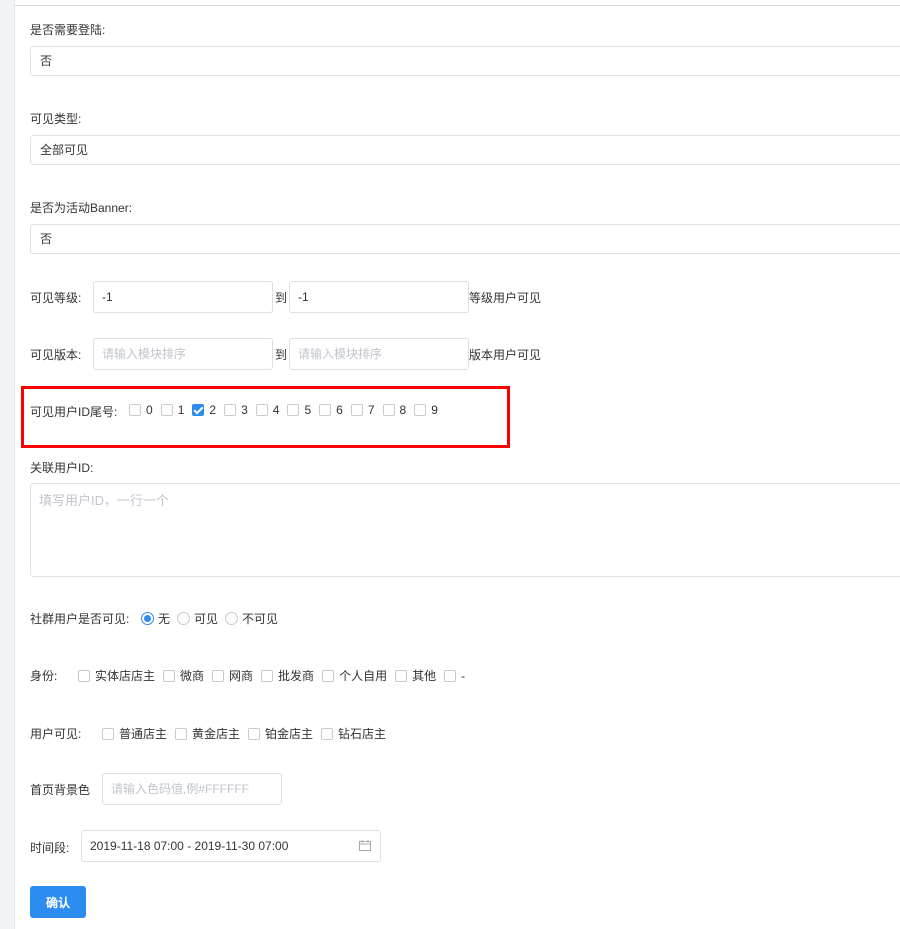 This screenshot has width=900, height=929. Describe the element at coordinates (56, 298) in the screenshot. I see `visible-level-label: 可见等级:` at that location.